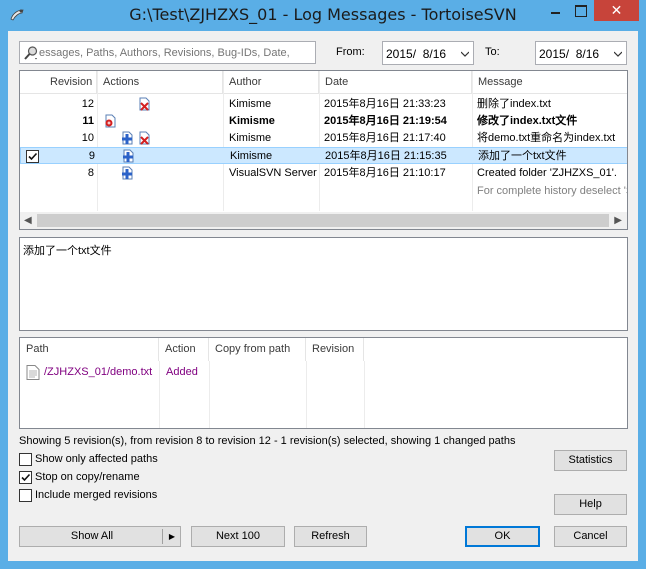 The height and width of the screenshot is (569, 646). Describe the element at coordinates (527, 121) in the screenshot. I see `message-cell: 修改了index.txt文件` at that location.